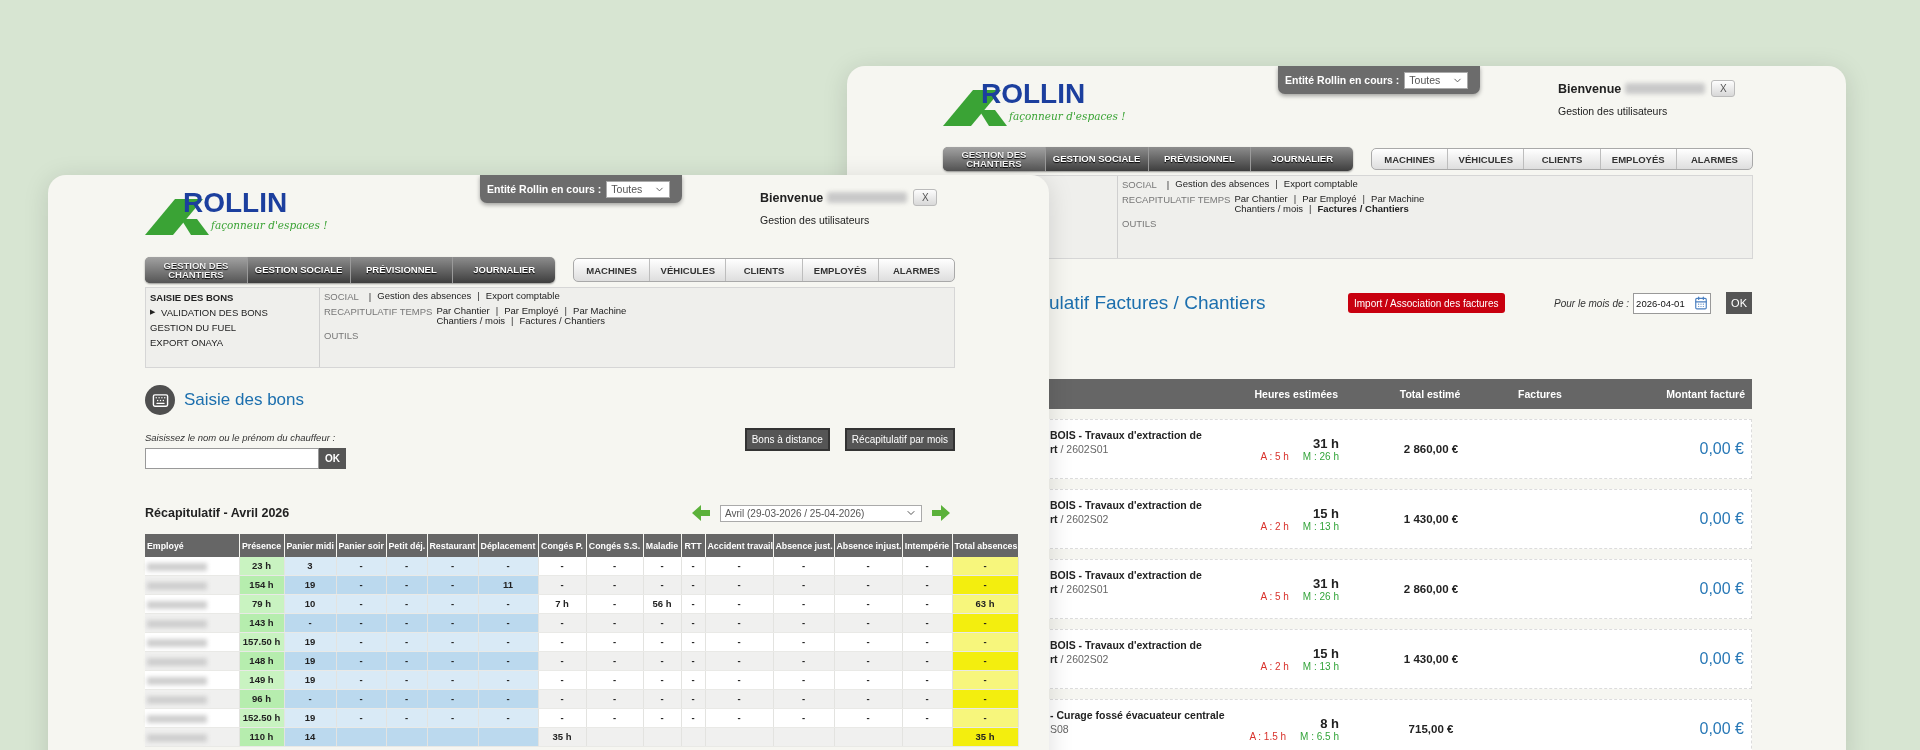  I want to click on action-button: Récapitulatif par mois, so click(899, 439).